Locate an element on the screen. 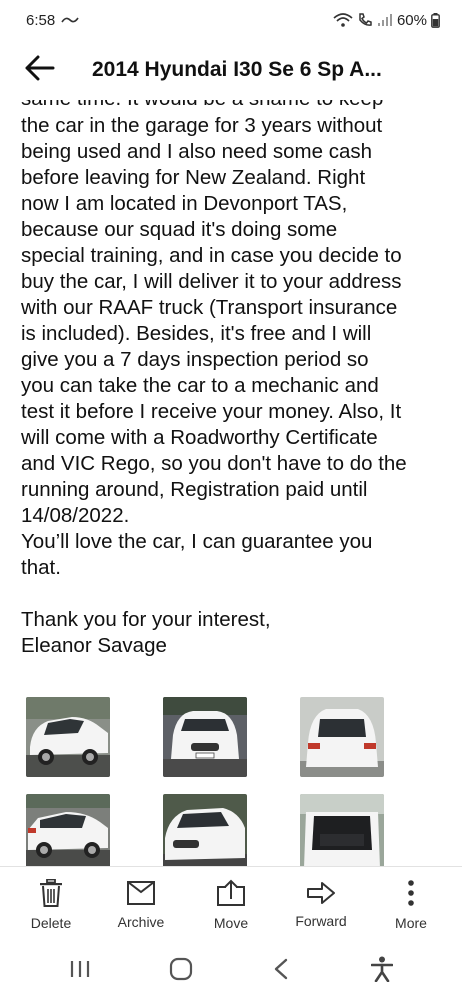 The height and width of the screenshot is (1000, 462). accessibility-icon is located at coordinates (382, 971).